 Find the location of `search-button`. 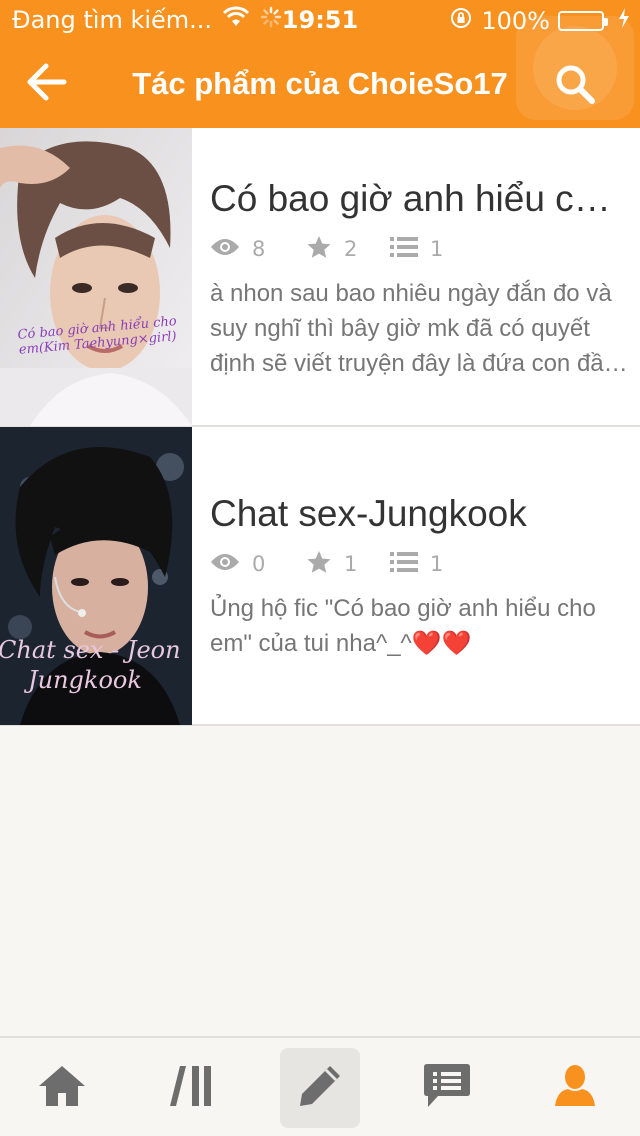

search-button is located at coordinates (575, 68).